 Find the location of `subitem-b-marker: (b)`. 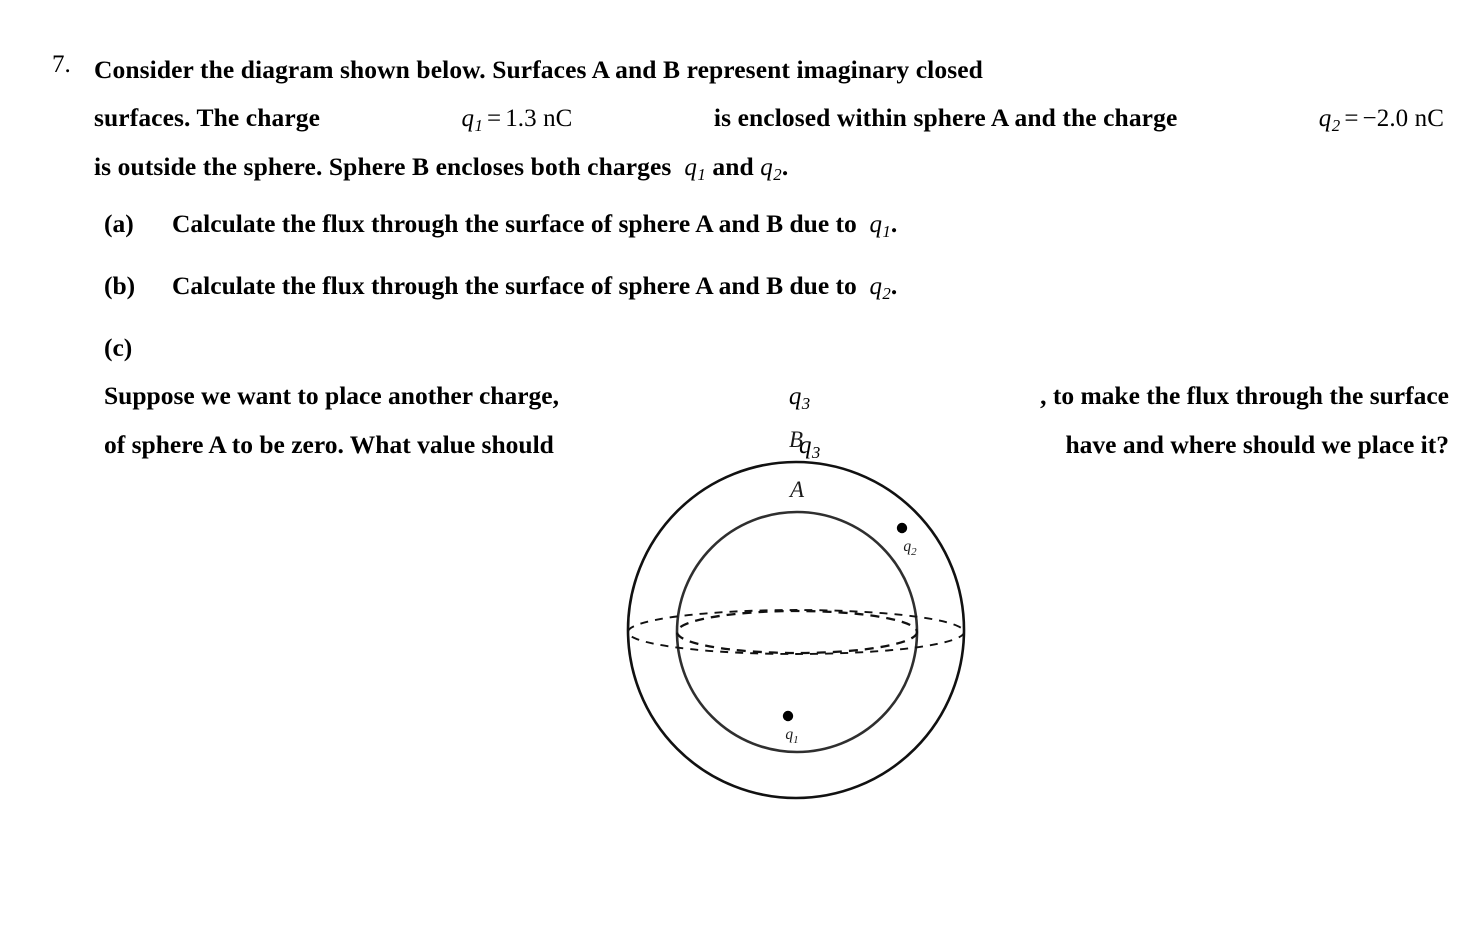

subitem-b-marker: (b) is located at coordinates (120, 285).